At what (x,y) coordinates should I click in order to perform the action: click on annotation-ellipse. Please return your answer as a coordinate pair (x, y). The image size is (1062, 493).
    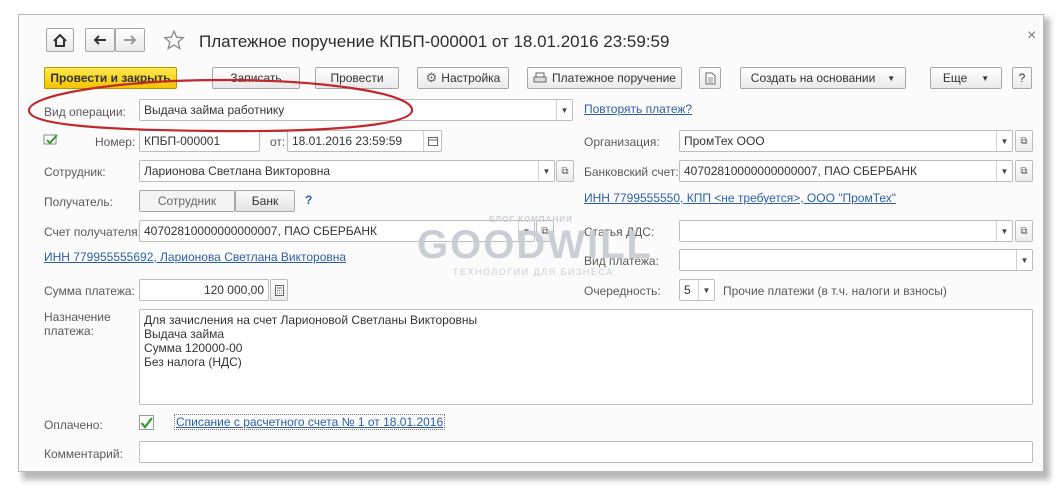
    Looking at the image, I should click on (220, 105).